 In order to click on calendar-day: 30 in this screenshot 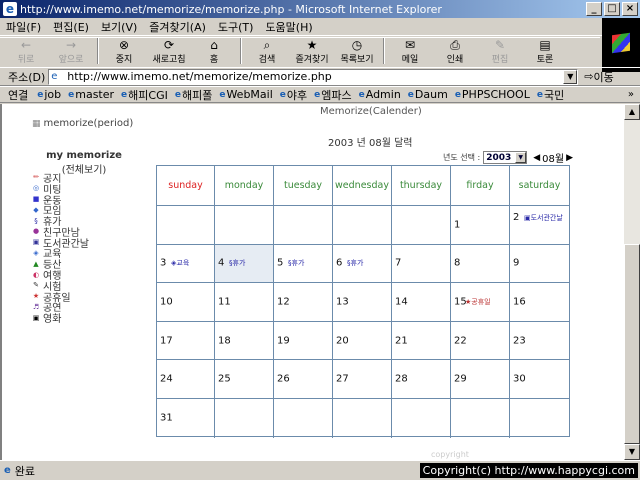, I will do `click(539, 379)`.